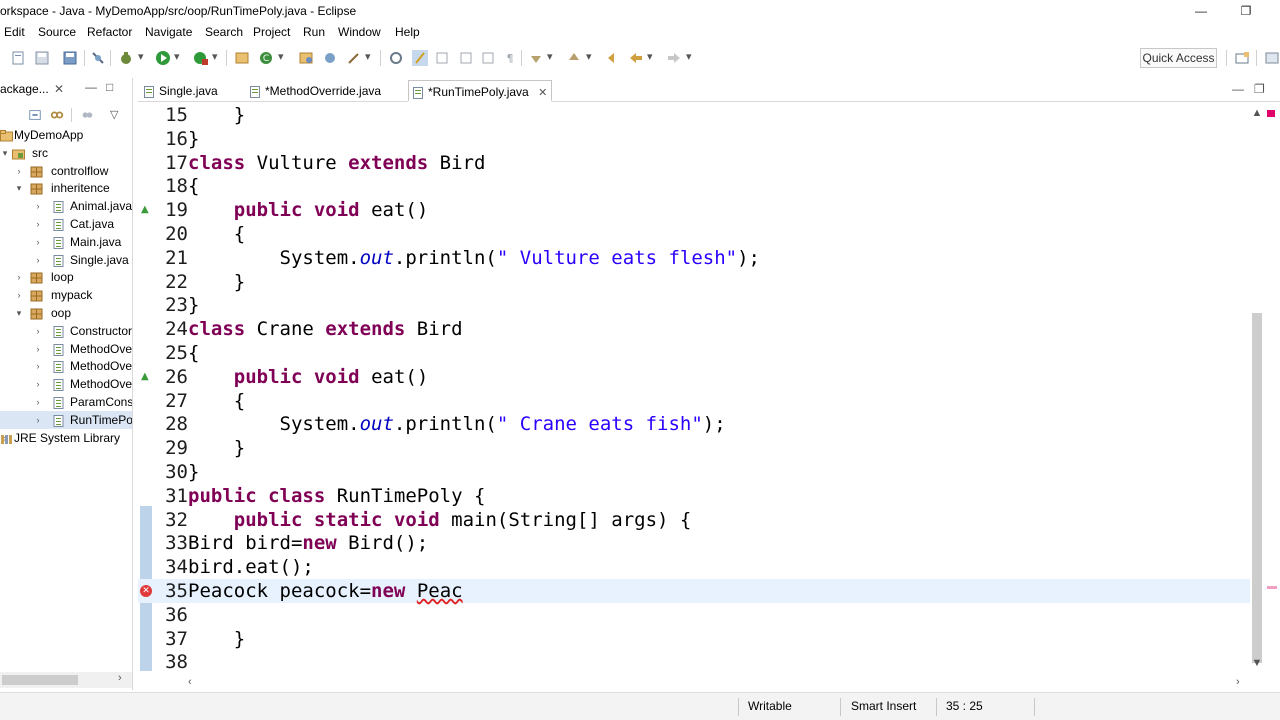  What do you see at coordinates (694, 662) in the screenshot?
I see `code-line: 38` at bounding box center [694, 662].